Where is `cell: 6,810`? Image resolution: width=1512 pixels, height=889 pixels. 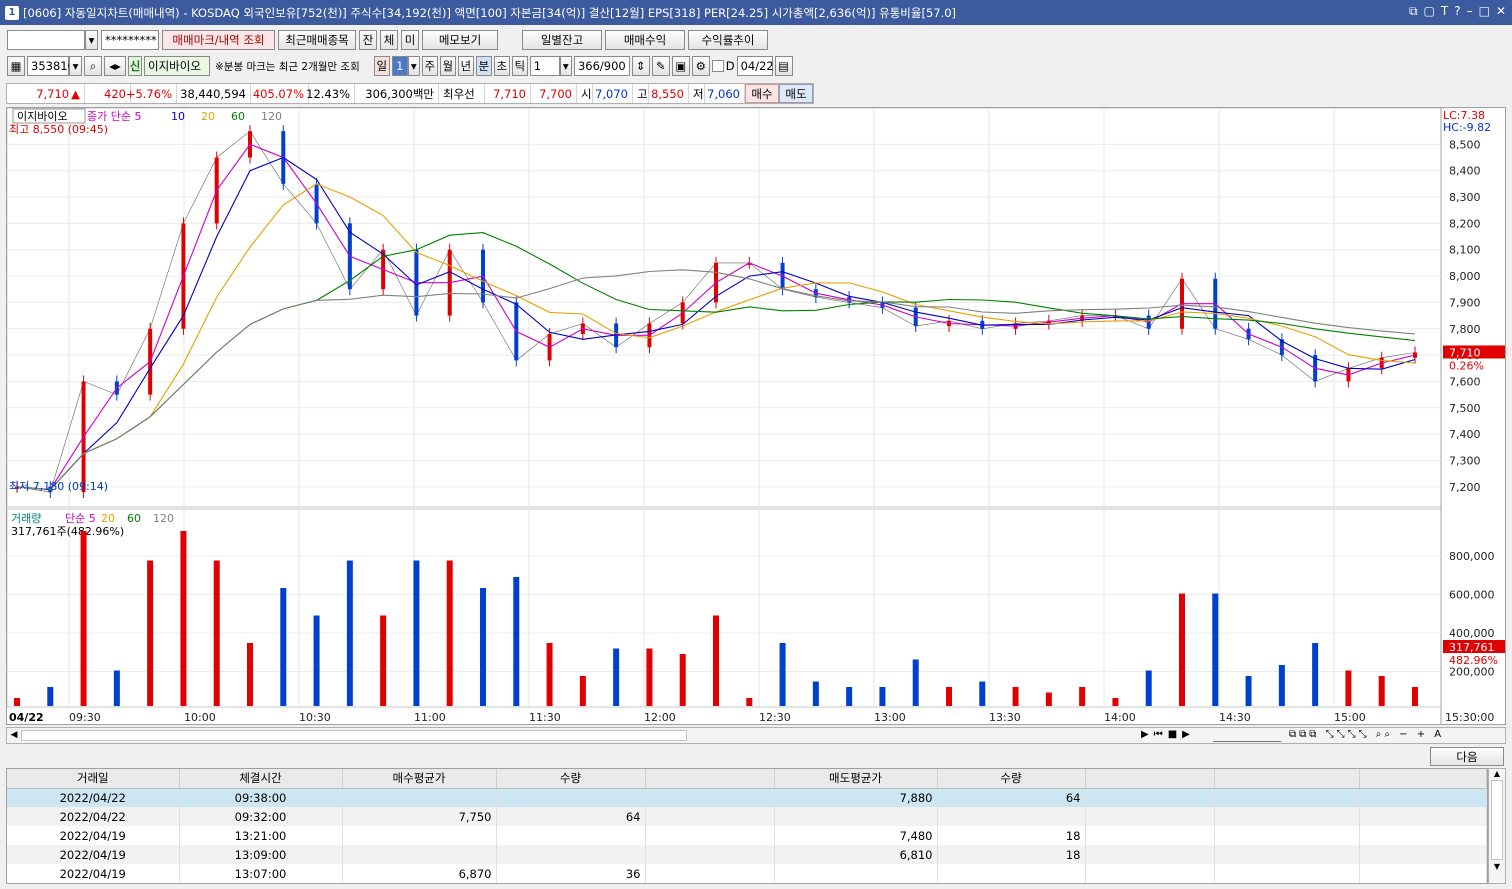 cell: 6,810 is located at coordinates (856, 854).